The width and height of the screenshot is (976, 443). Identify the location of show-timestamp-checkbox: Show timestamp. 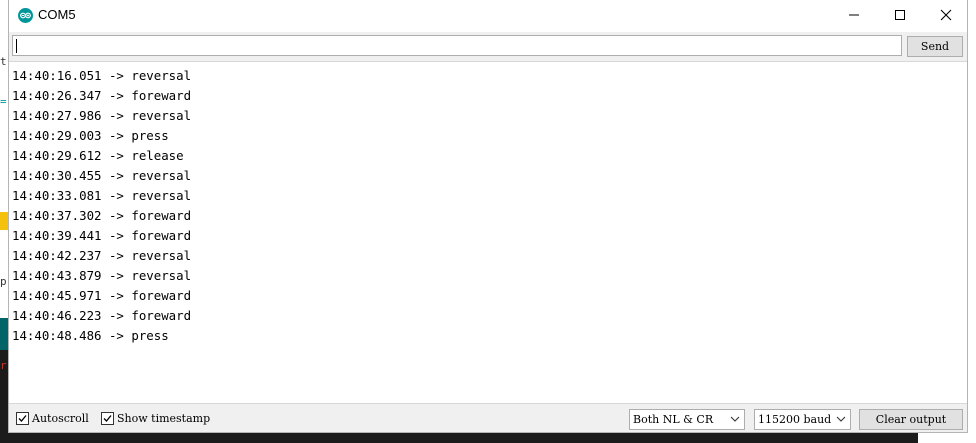
(155, 418).